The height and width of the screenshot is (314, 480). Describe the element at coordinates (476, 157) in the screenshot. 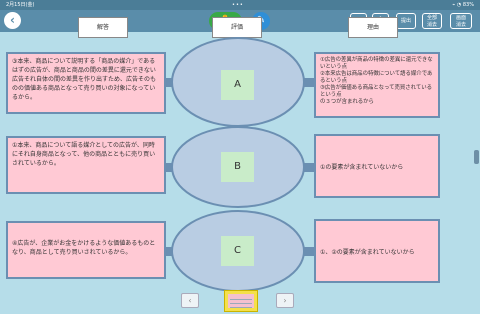

I see `sidebar-drag-handle` at that location.